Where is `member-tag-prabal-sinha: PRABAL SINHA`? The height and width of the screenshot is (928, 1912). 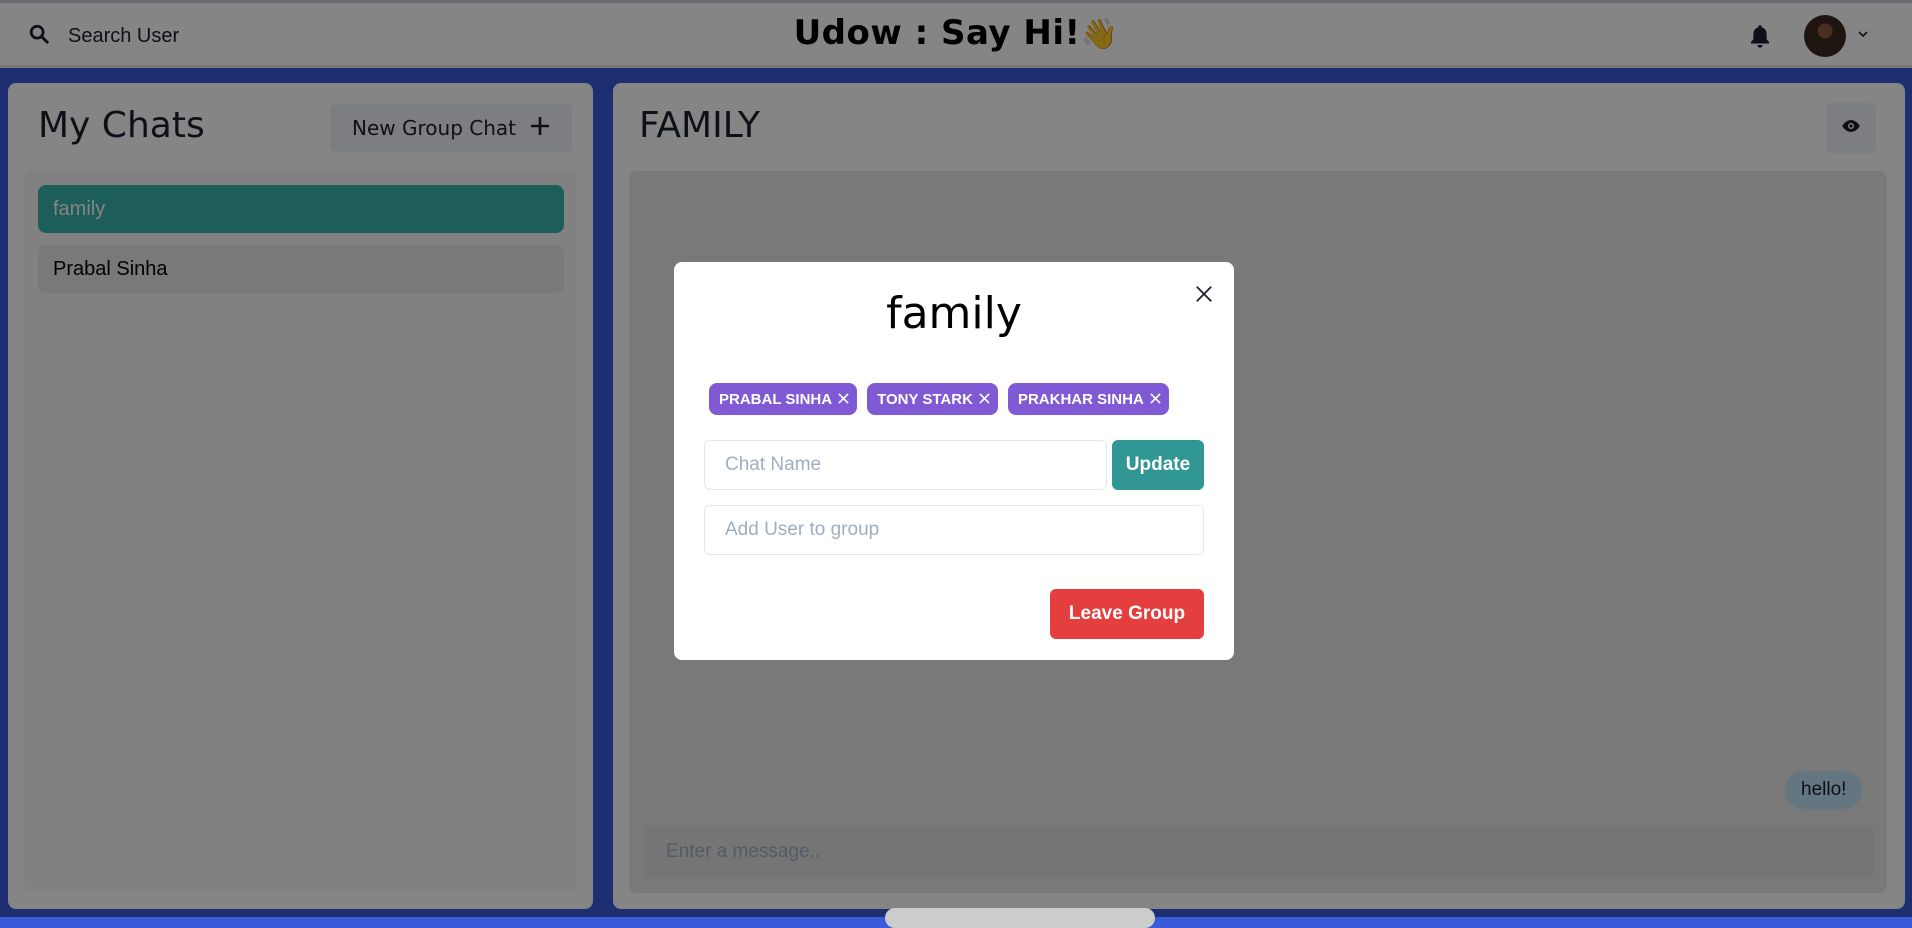
member-tag-prabal-sinha: PRABAL SINHA is located at coordinates (783, 399).